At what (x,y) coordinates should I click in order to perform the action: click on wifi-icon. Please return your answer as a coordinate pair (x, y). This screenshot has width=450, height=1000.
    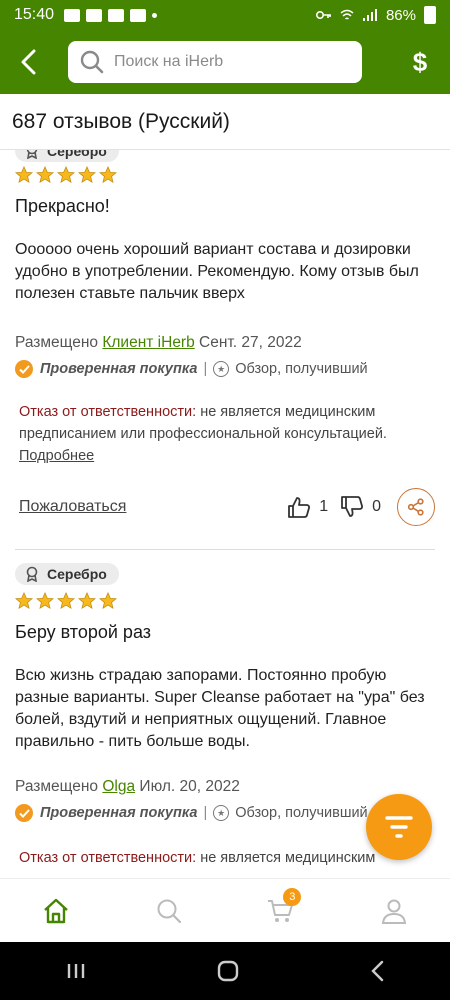
    Looking at the image, I should click on (347, 14).